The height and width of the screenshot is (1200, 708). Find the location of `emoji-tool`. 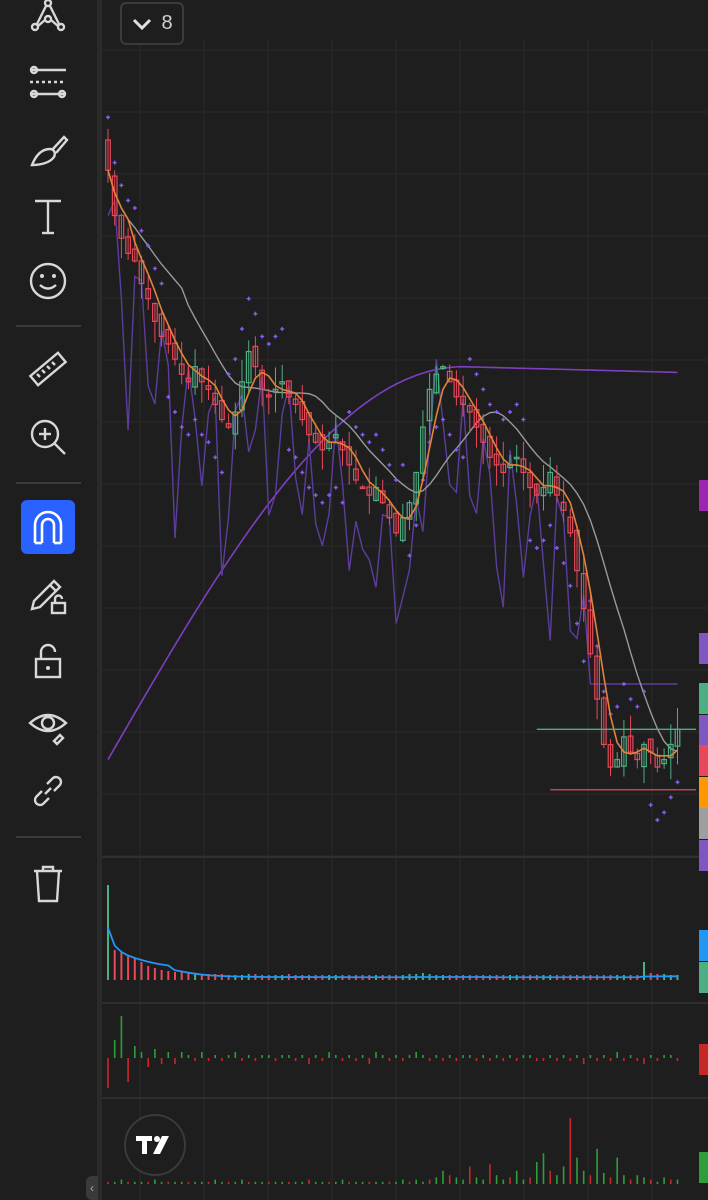

emoji-tool is located at coordinates (48, 281).